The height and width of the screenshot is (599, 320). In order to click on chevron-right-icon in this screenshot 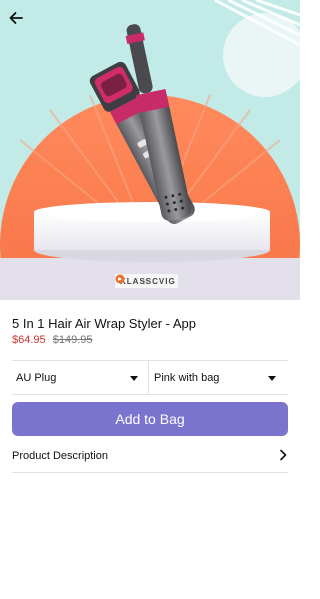, I will do `click(283, 456)`.